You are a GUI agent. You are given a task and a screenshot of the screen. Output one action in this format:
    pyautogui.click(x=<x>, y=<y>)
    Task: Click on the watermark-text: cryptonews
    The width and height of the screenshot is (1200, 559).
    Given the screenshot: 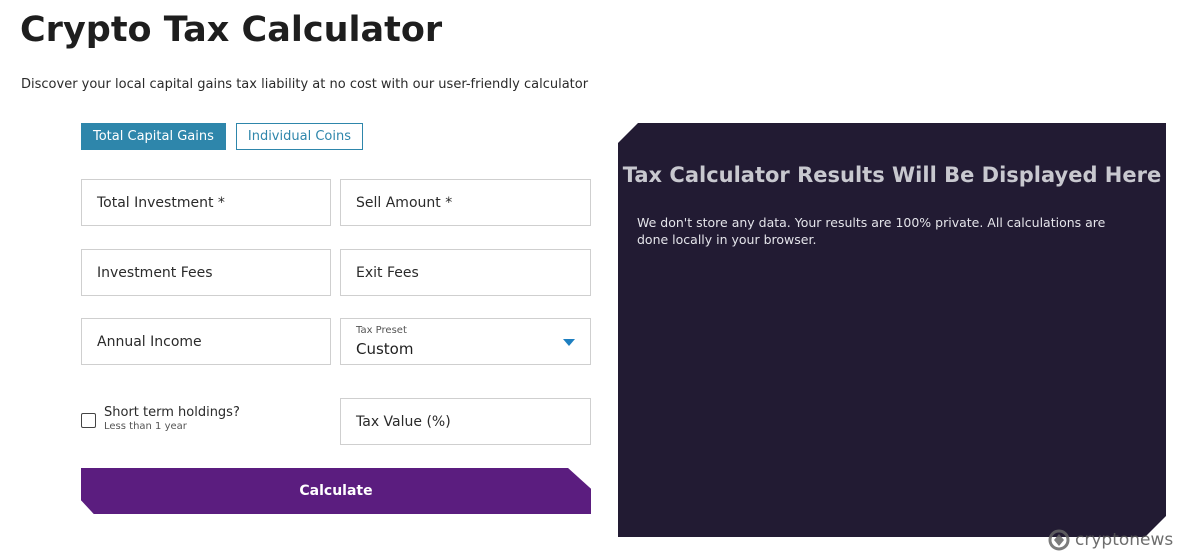 What is the action you would take?
    pyautogui.click(x=1124, y=540)
    